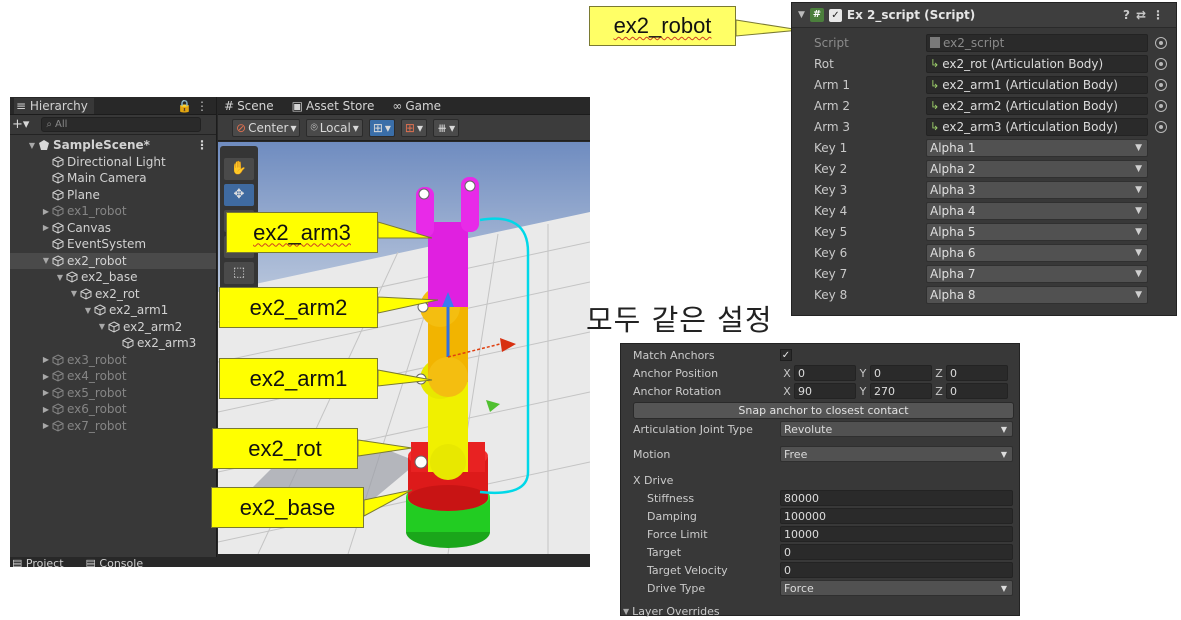 The image size is (1181, 620). Describe the element at coordinates (1037, 168) in the screenshot. I see `key-dropdown: Alpha 2 ▼` at that location.